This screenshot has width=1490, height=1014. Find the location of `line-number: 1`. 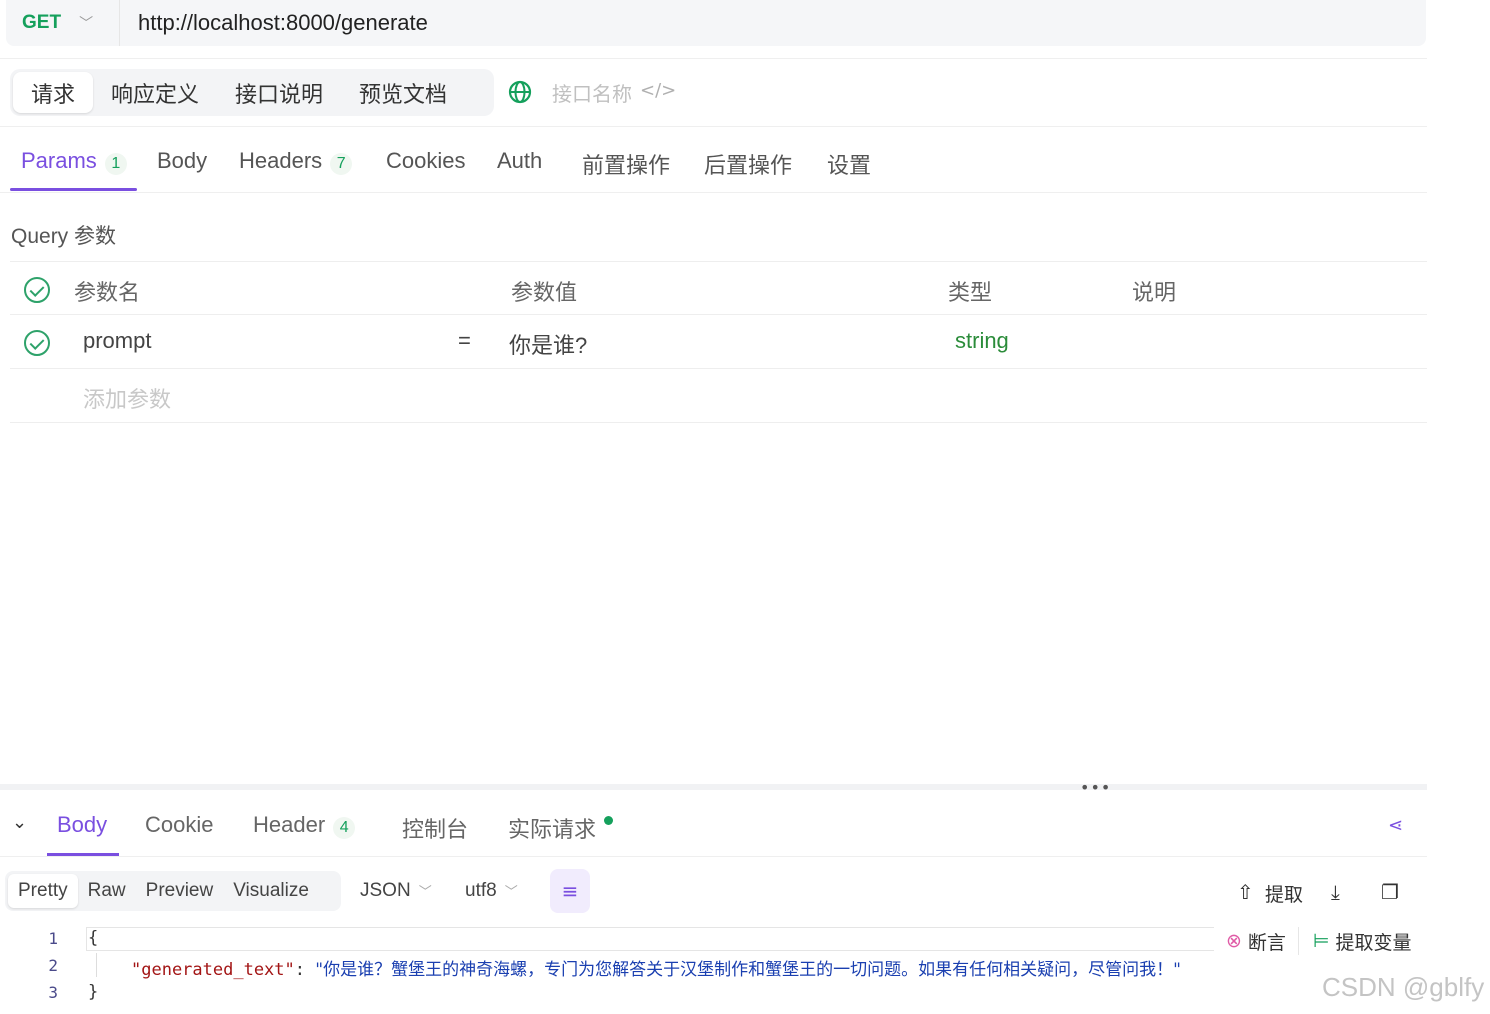

line-number: 1 is located at coordinates (53, 938).